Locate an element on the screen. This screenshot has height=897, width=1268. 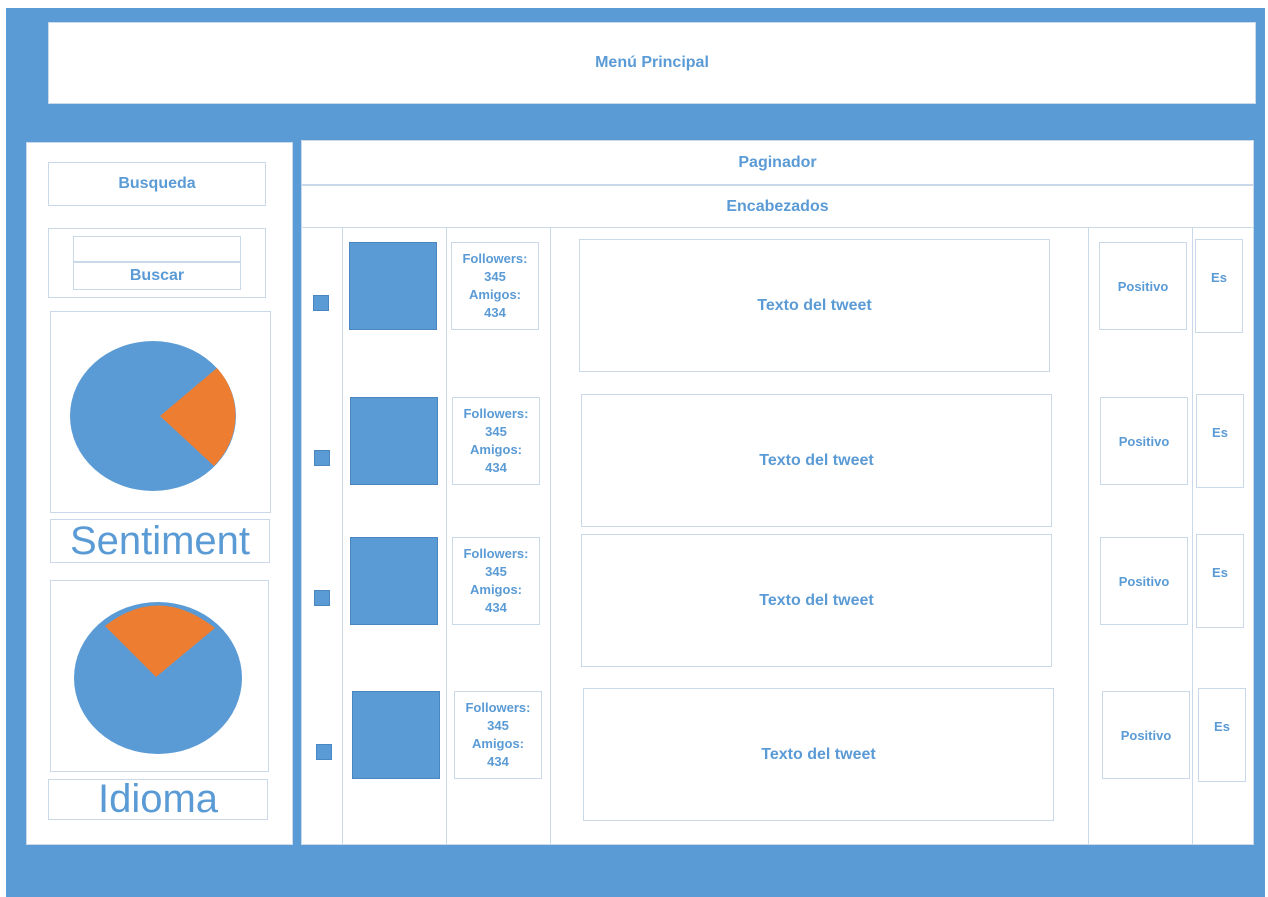
language-chart-label: Idioma is located at coordinates (158, 799).